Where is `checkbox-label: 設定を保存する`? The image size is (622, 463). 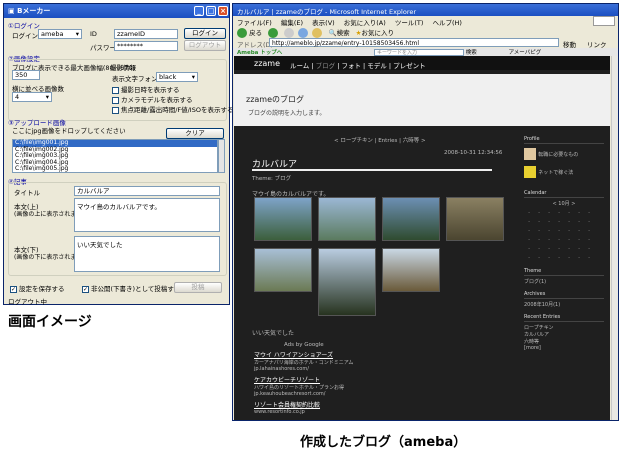 checkbox-label: 設定を保存する is located at coordinates (42, 289).